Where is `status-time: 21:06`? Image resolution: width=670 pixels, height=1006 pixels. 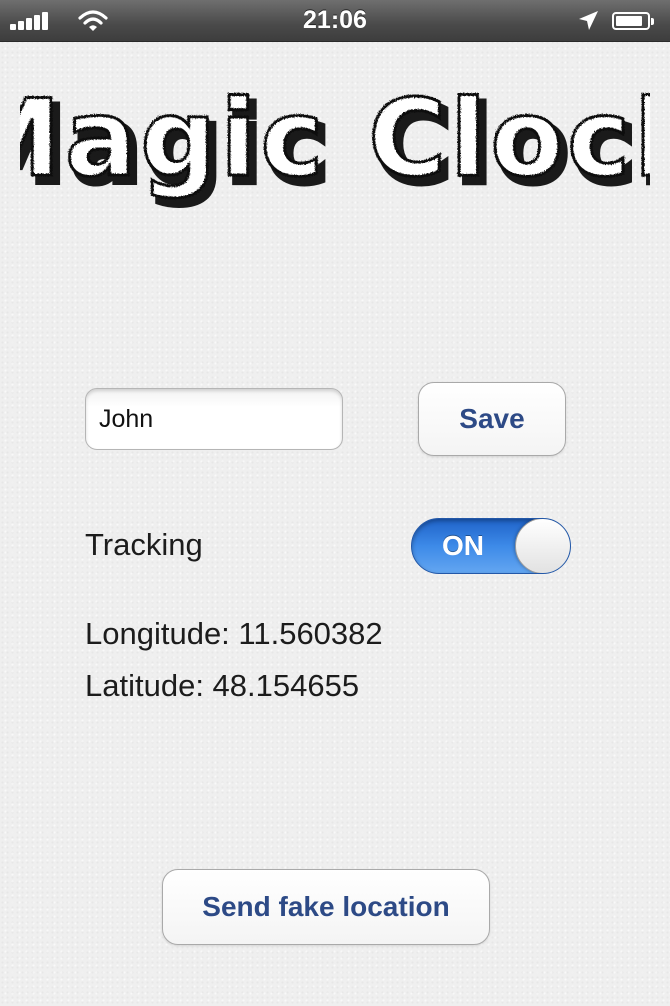
status-time: 21:06 is located at coordinates (335, 20).